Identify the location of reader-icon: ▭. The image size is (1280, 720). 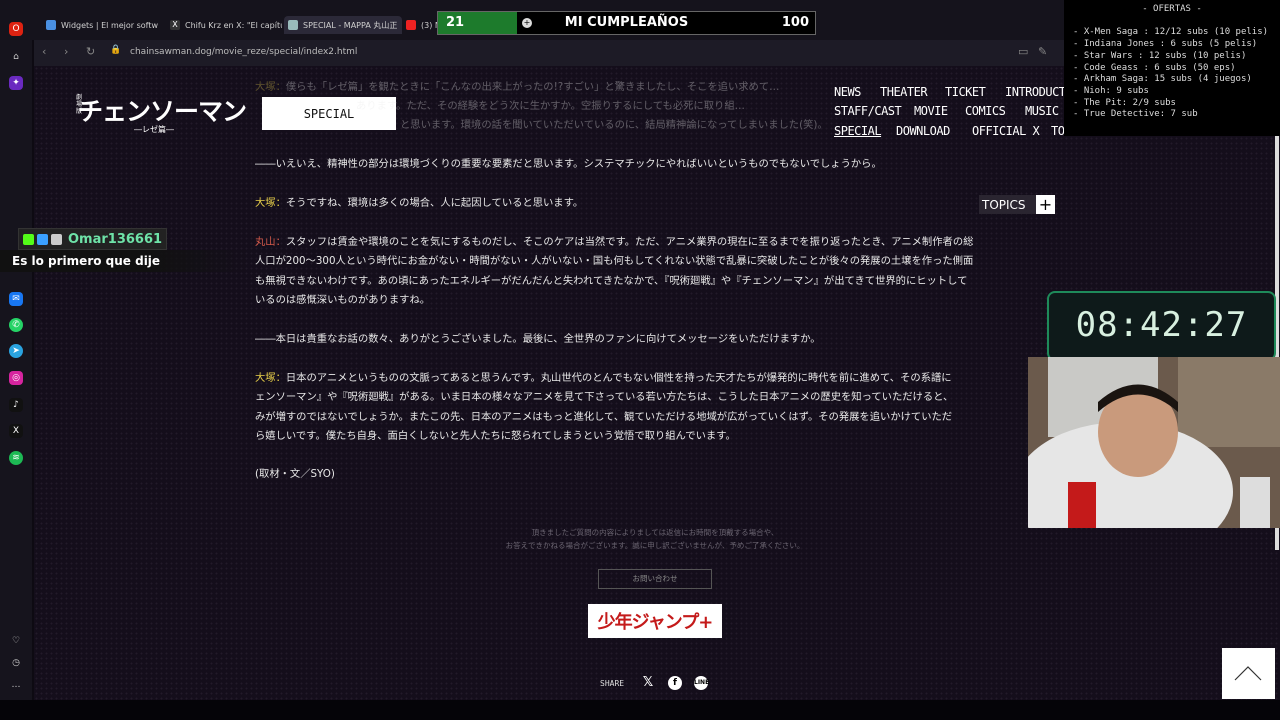
(1023, 51).